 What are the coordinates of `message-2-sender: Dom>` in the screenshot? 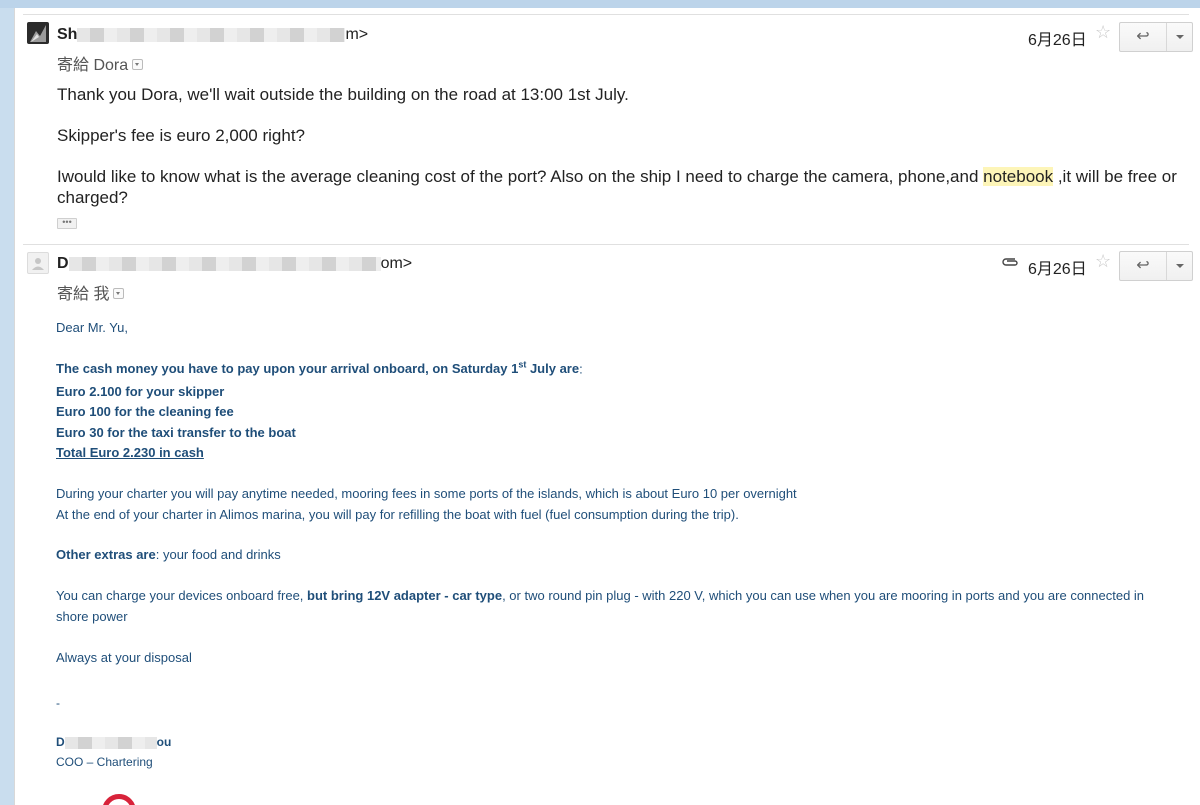 It's located at (234, 264).